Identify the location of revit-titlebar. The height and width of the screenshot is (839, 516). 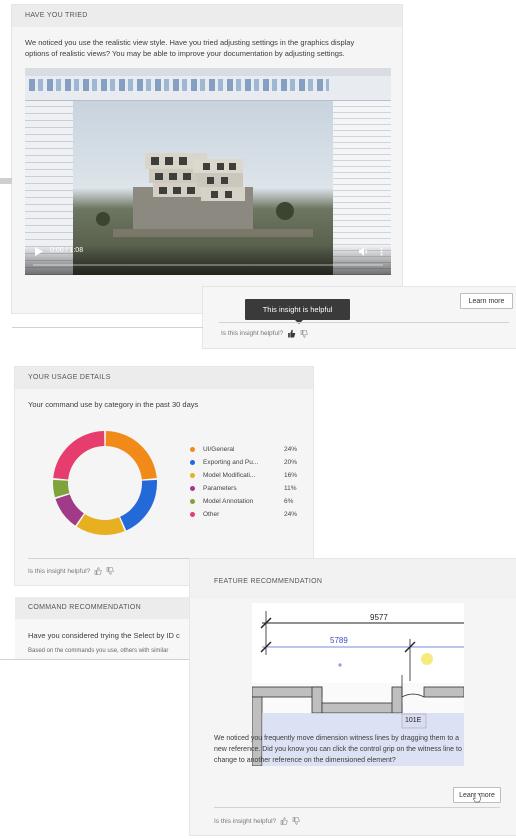
(208, 72).